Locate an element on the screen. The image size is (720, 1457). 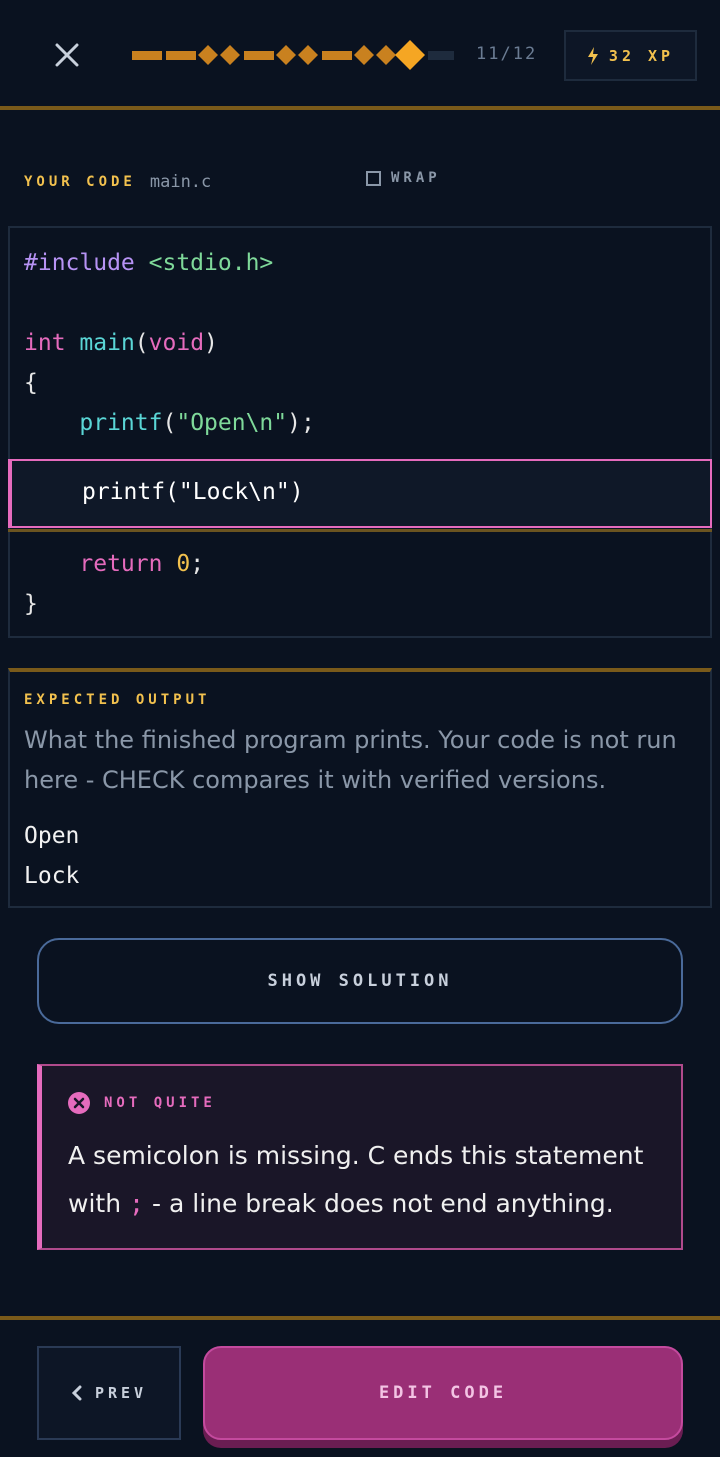
xp-badge: 32 XP is located at coordinates (630, 55).